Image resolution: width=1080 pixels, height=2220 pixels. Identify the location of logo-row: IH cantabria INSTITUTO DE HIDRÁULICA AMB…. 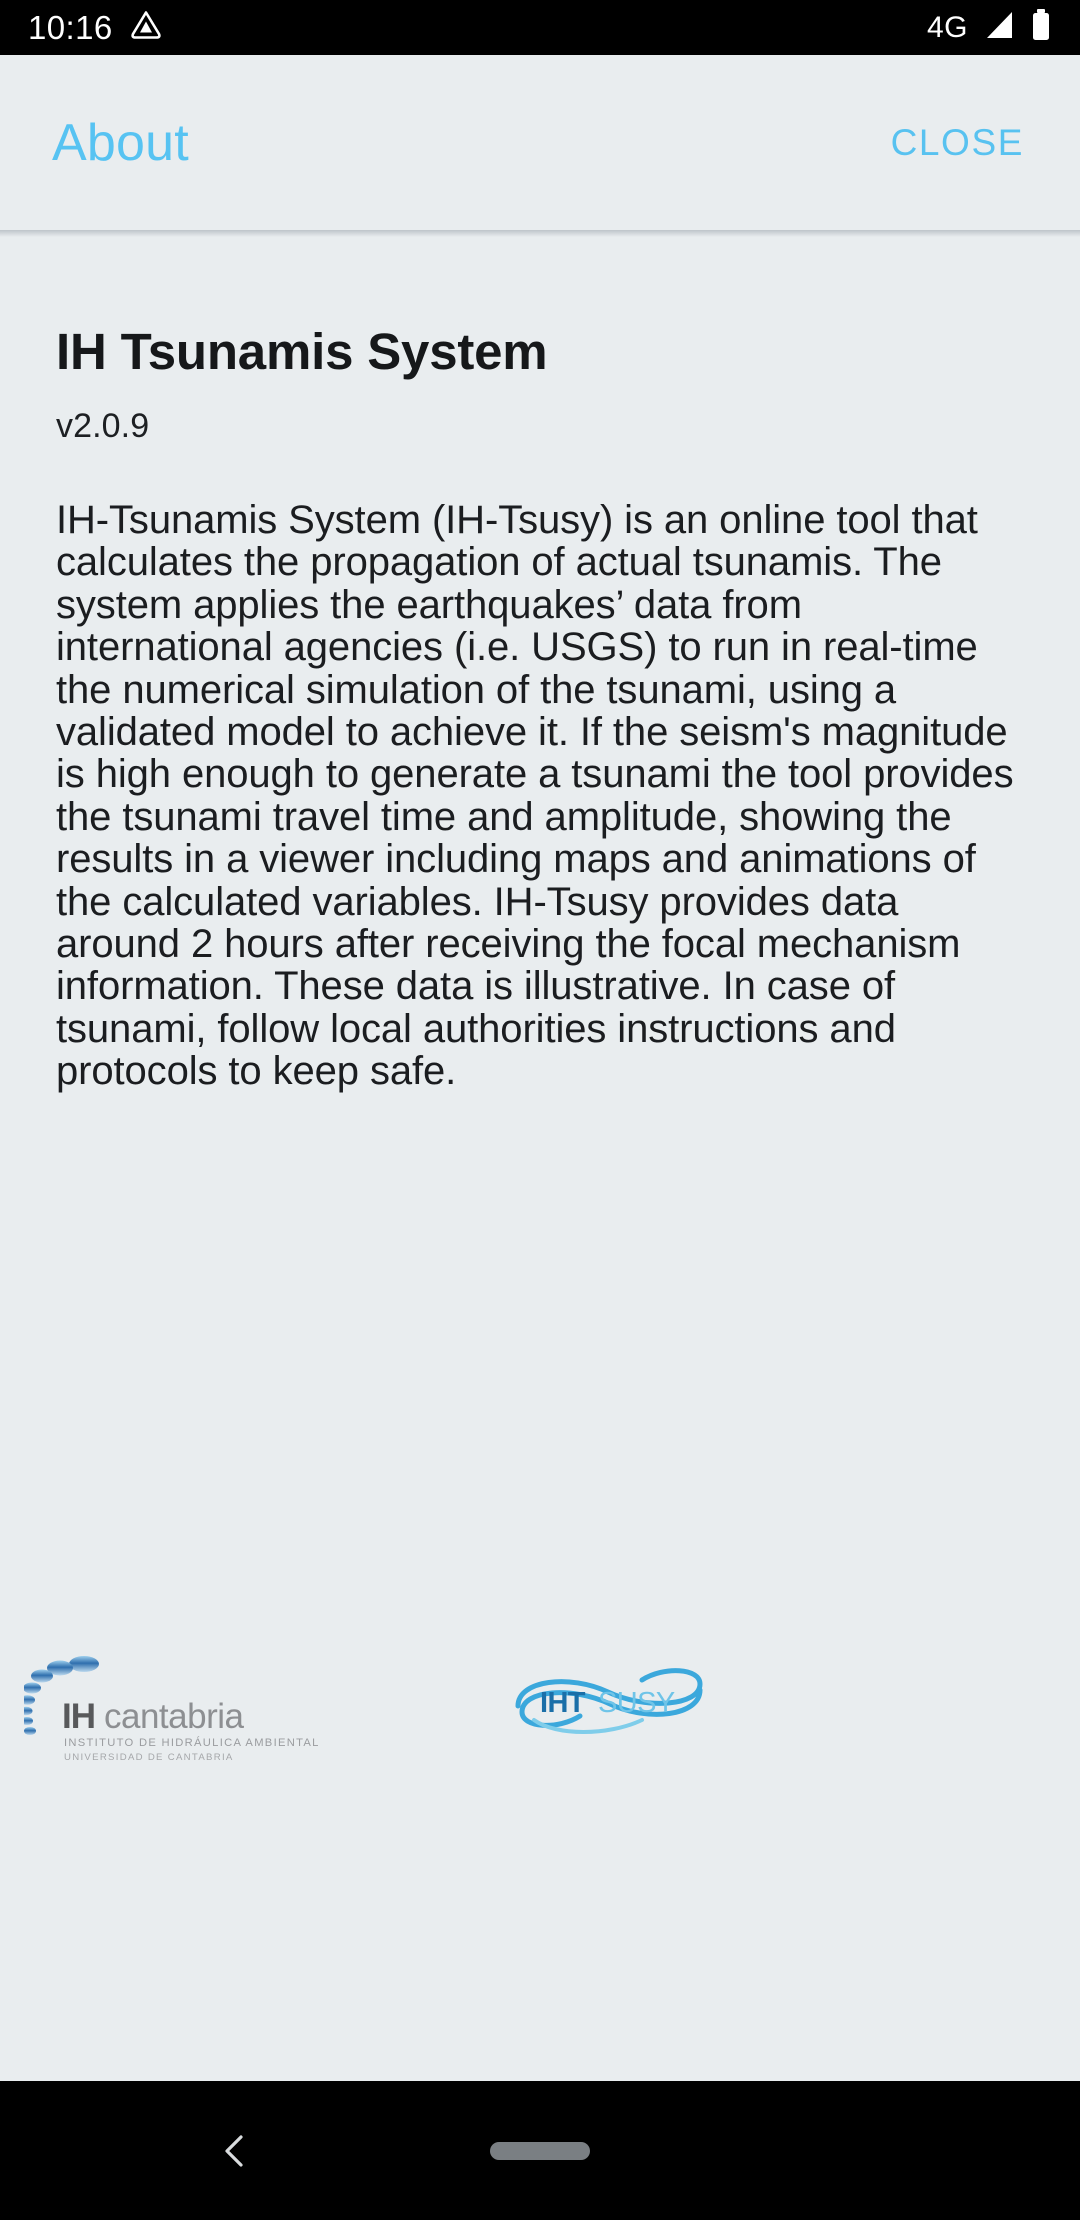
(540, 1717).